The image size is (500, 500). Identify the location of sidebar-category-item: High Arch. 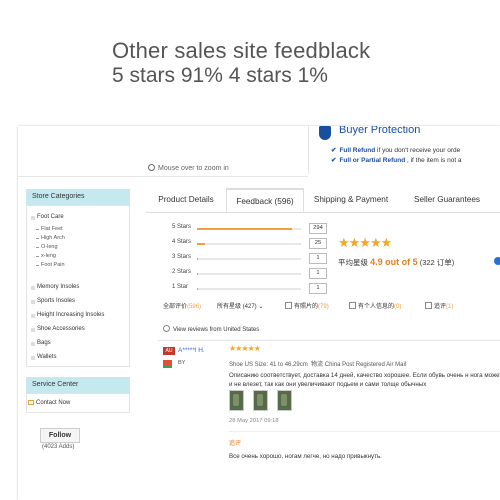
(50, 238).